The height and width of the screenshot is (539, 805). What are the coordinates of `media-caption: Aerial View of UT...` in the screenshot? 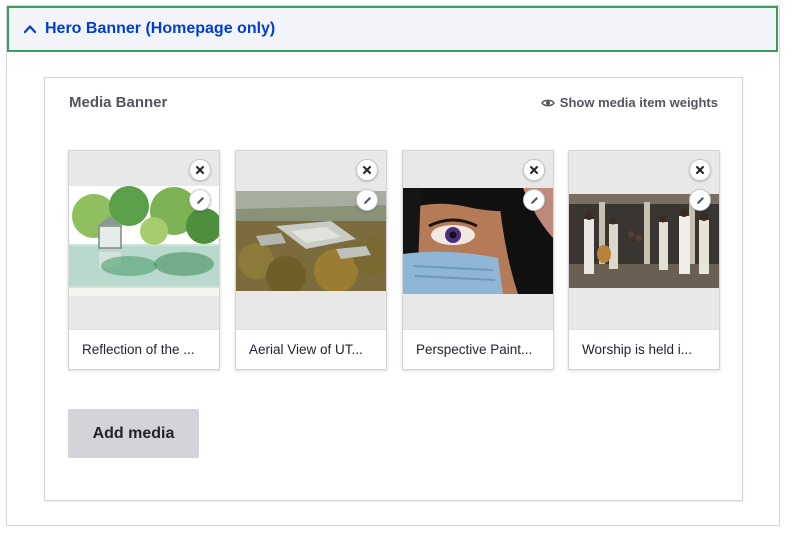 It's located at (311, 349).